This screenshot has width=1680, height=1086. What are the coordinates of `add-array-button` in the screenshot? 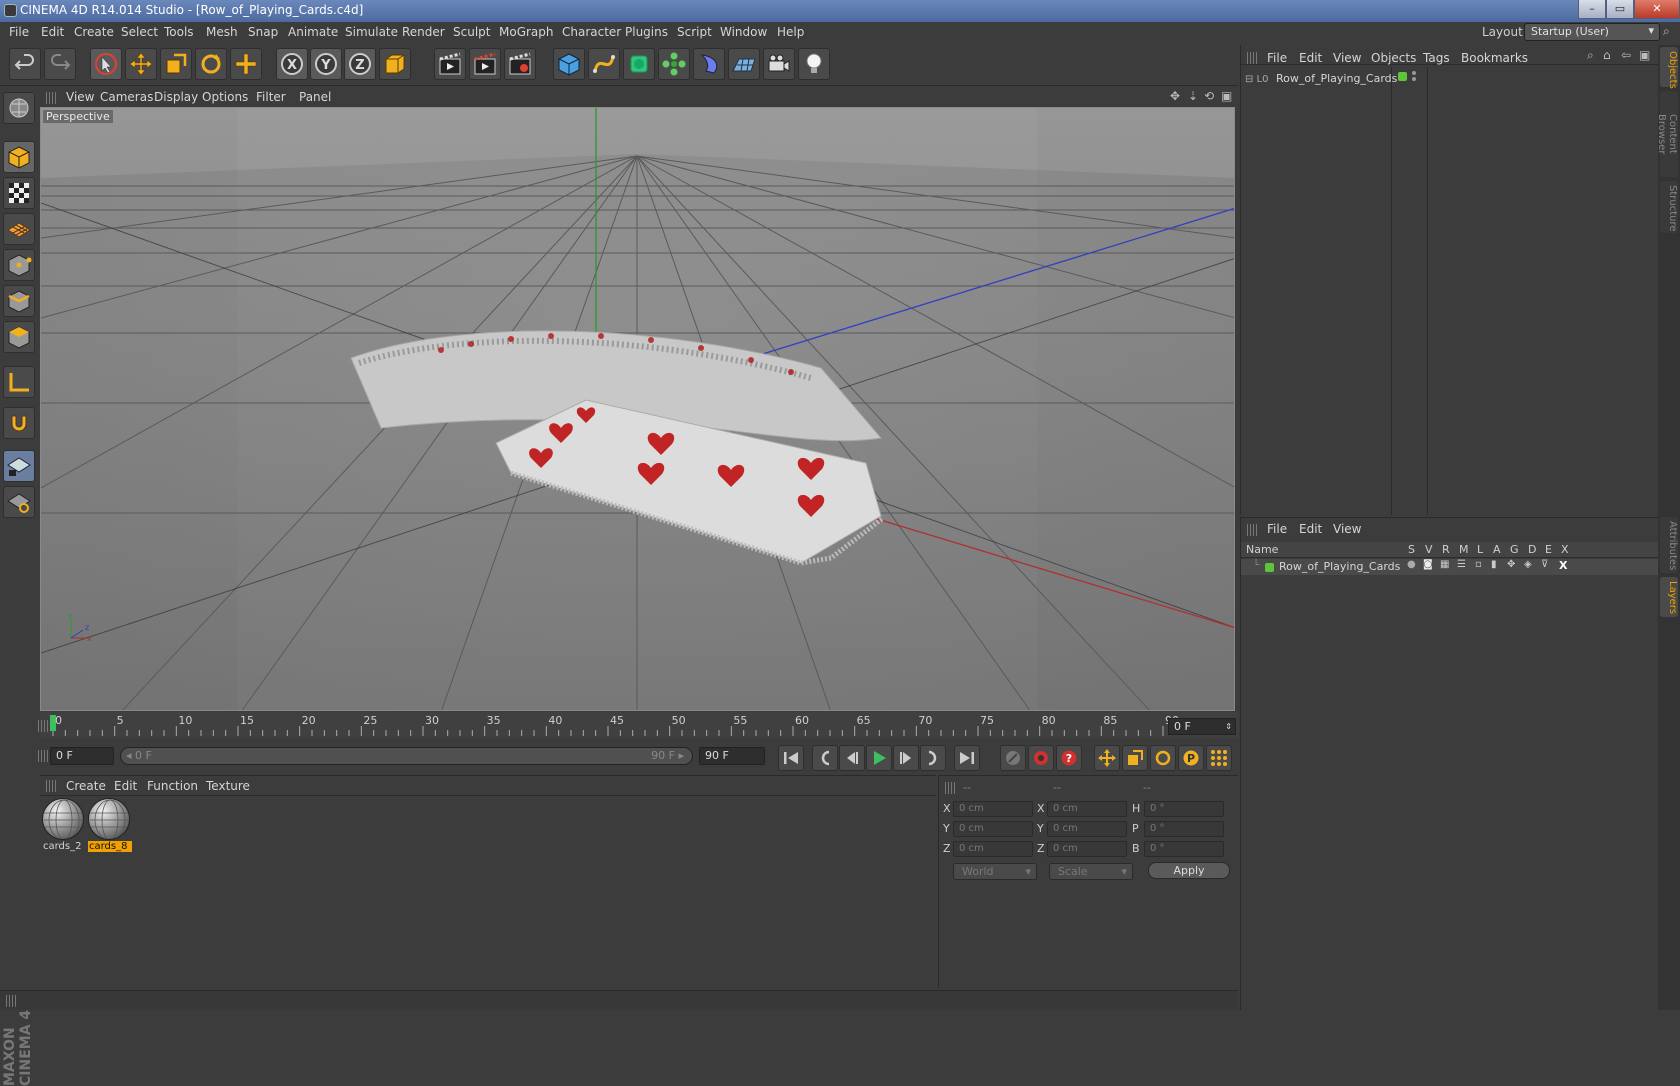 It's located at (674, 64).